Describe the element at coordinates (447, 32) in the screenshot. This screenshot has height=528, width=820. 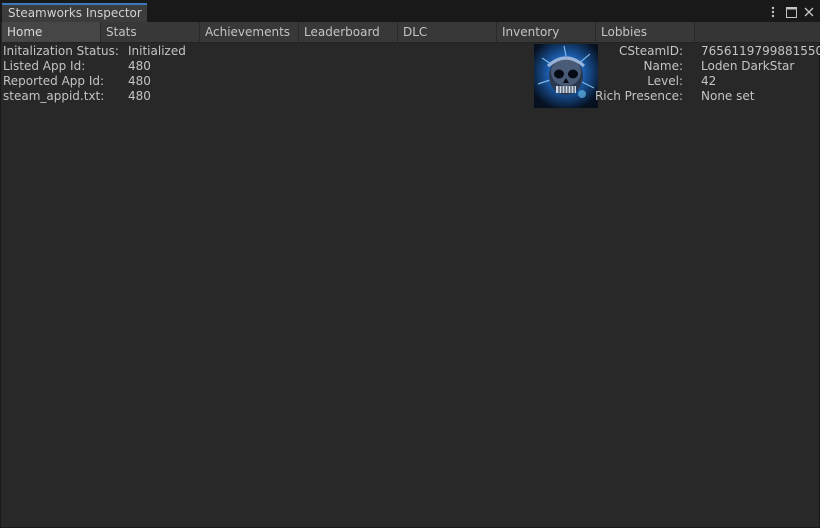
I see `tab-dlc: DLC` at that location.